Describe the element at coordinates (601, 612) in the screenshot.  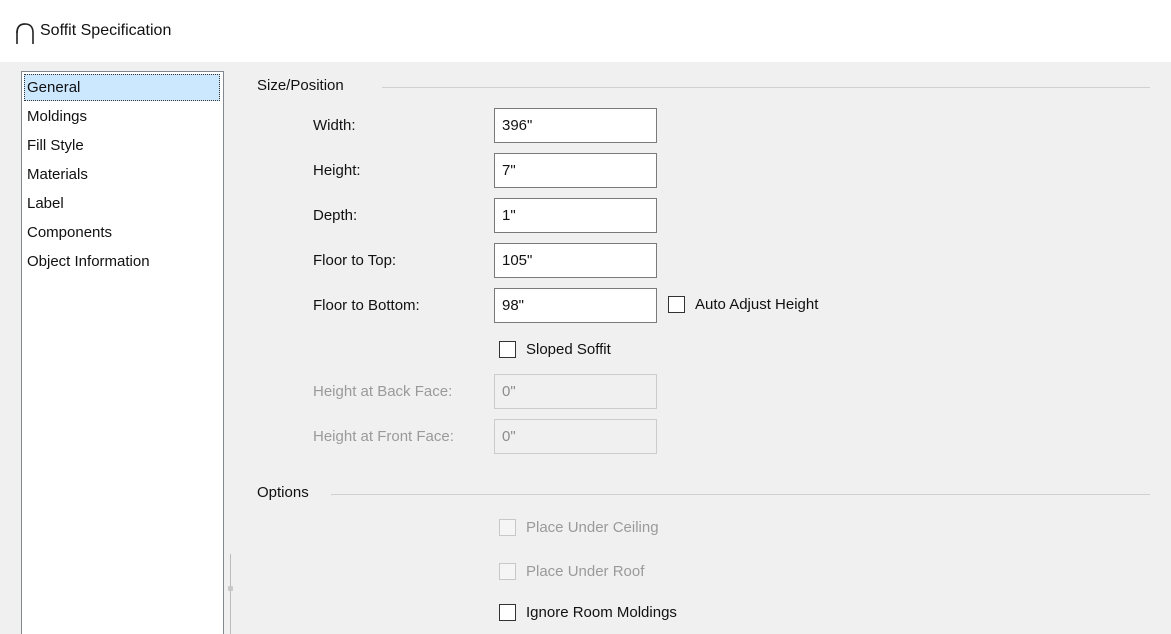
I see `ignore-room-moldings-label: Ignore Room Moldings` at that location.